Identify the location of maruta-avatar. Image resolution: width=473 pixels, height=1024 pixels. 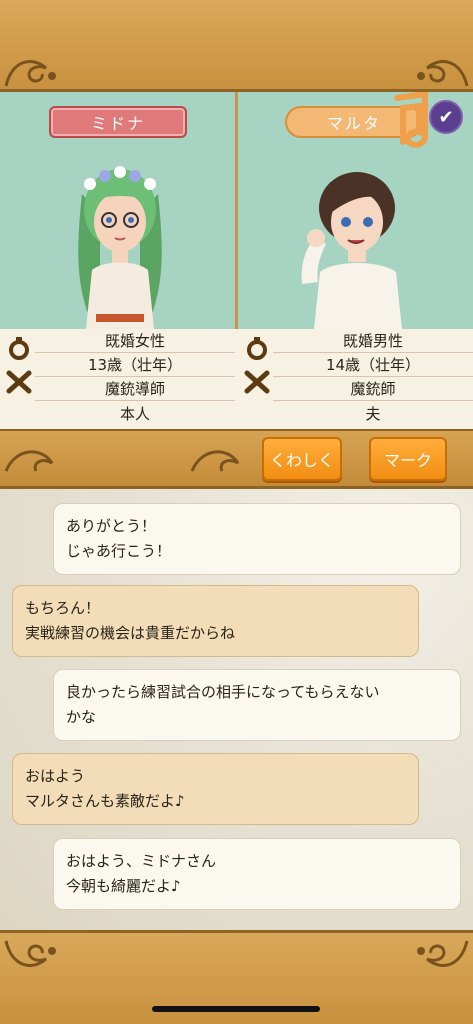
(351, 250).